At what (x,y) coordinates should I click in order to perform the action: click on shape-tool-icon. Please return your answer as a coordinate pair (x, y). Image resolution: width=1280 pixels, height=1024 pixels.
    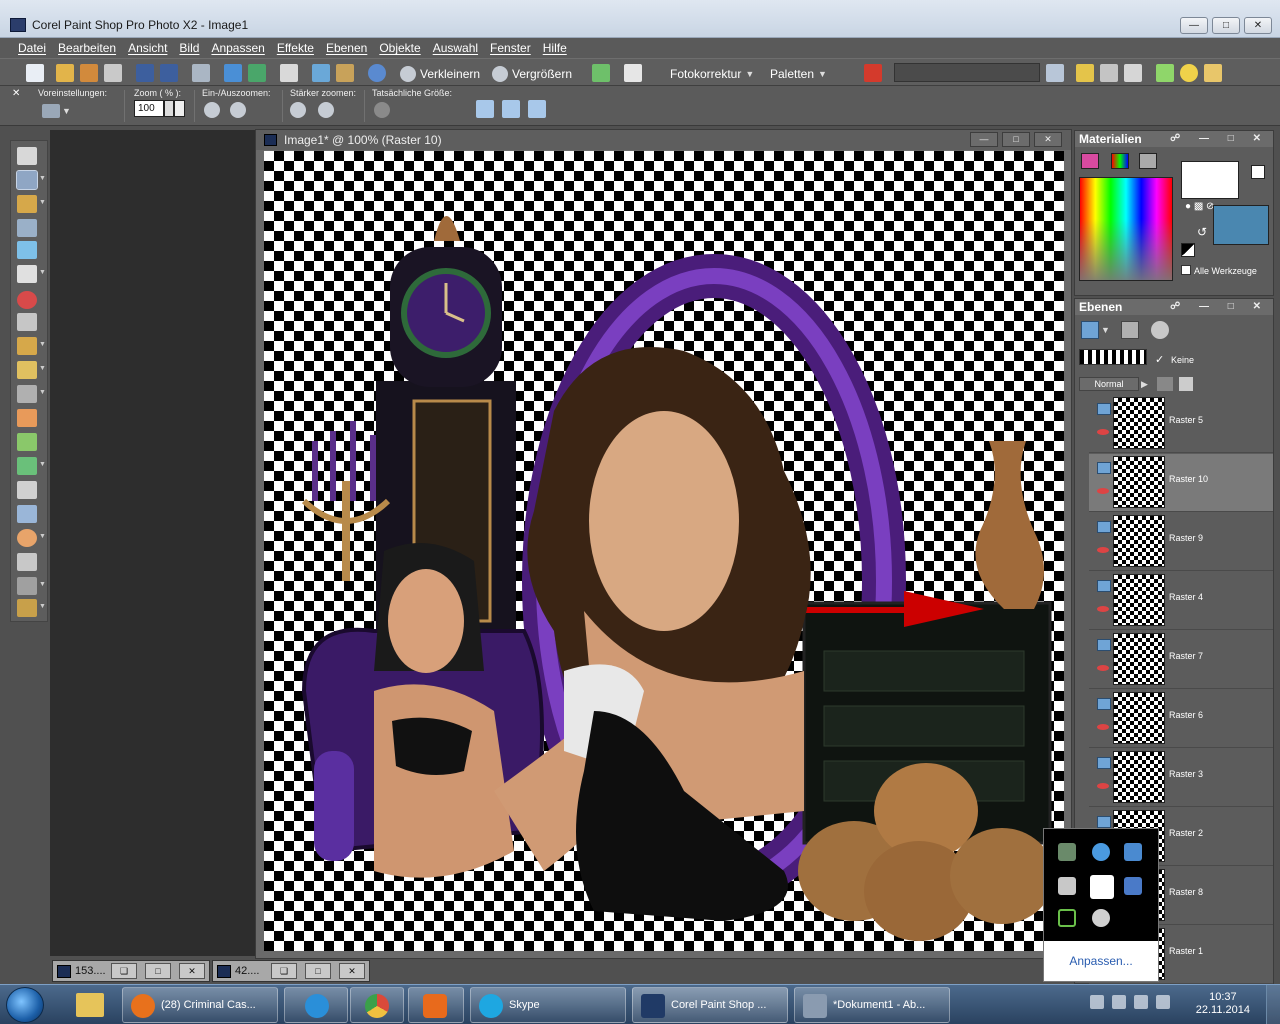
    Looking at the image, I should click on (27, 538).